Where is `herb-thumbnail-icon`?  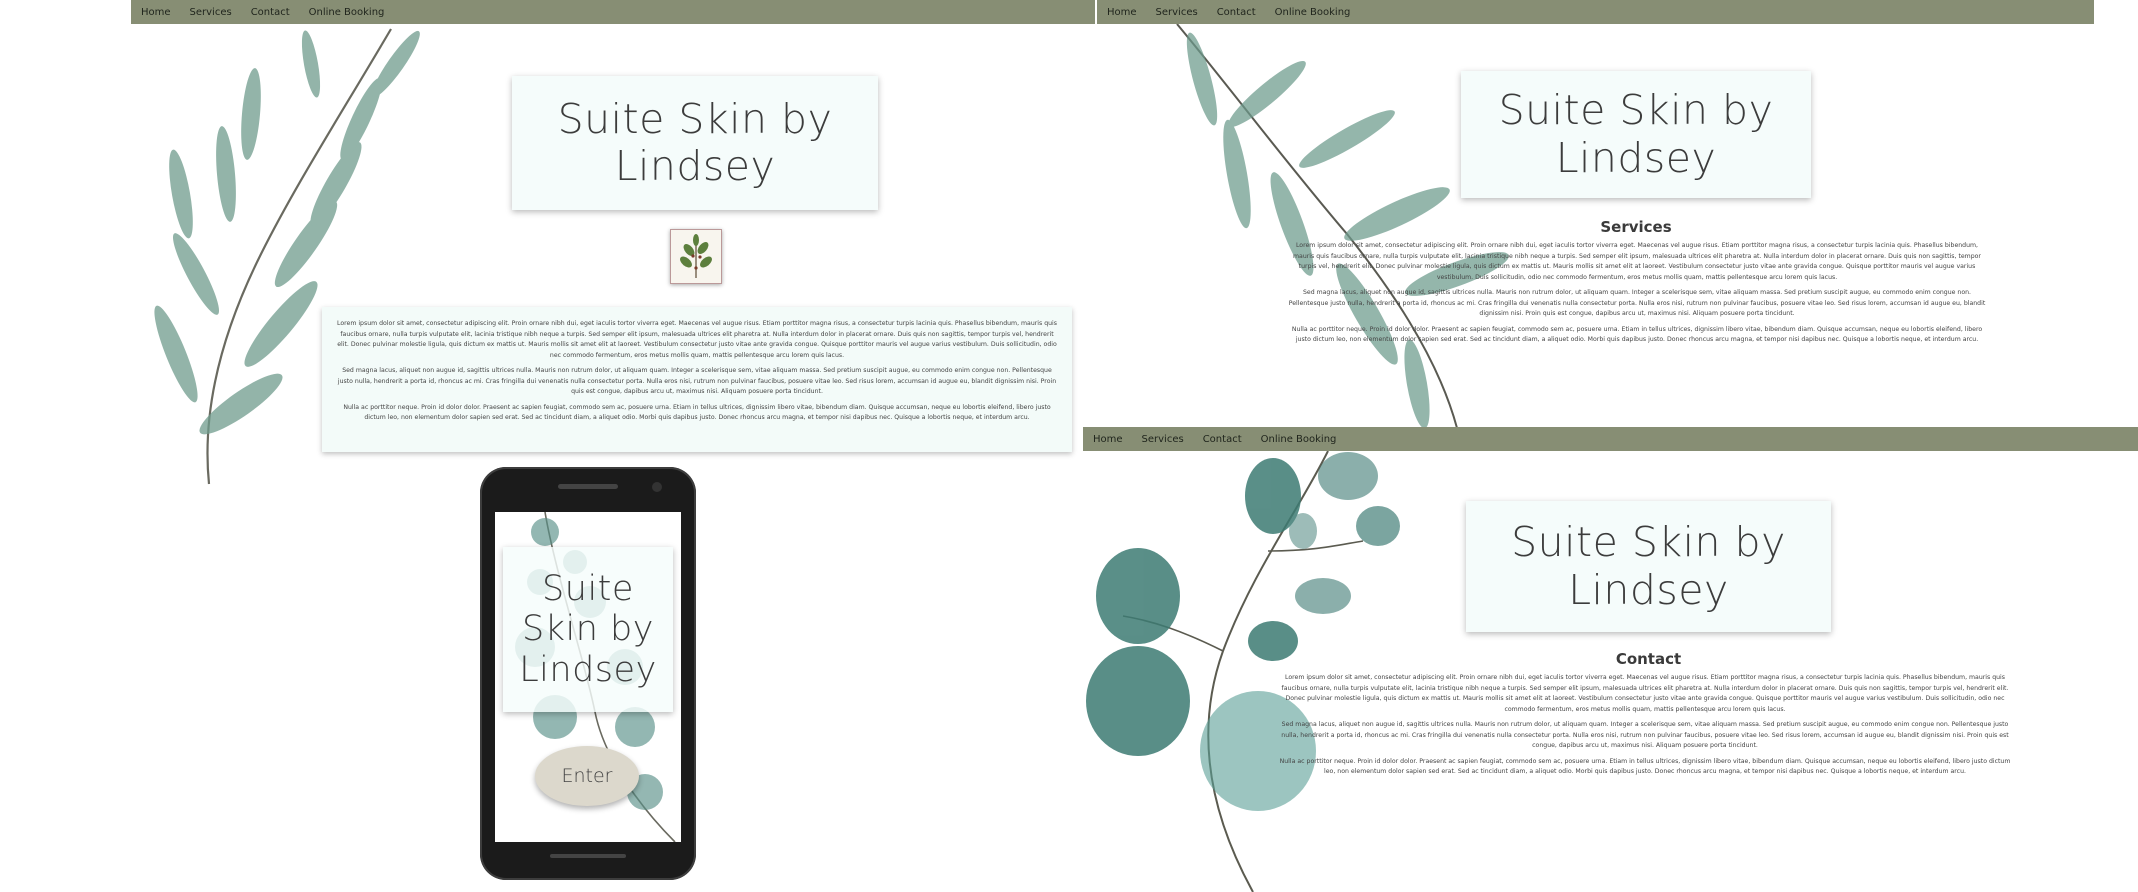 herb-thumbnail-icon is located at coordinates (696, 256).